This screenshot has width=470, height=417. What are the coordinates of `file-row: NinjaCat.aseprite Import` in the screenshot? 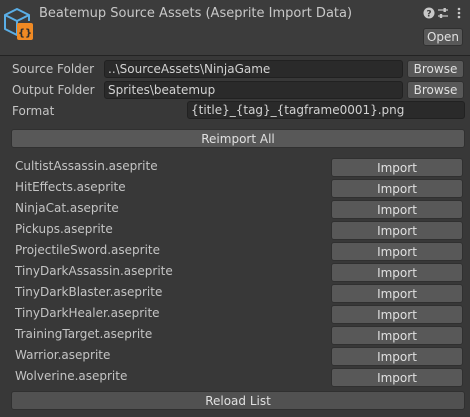 It's located at (235, 209).